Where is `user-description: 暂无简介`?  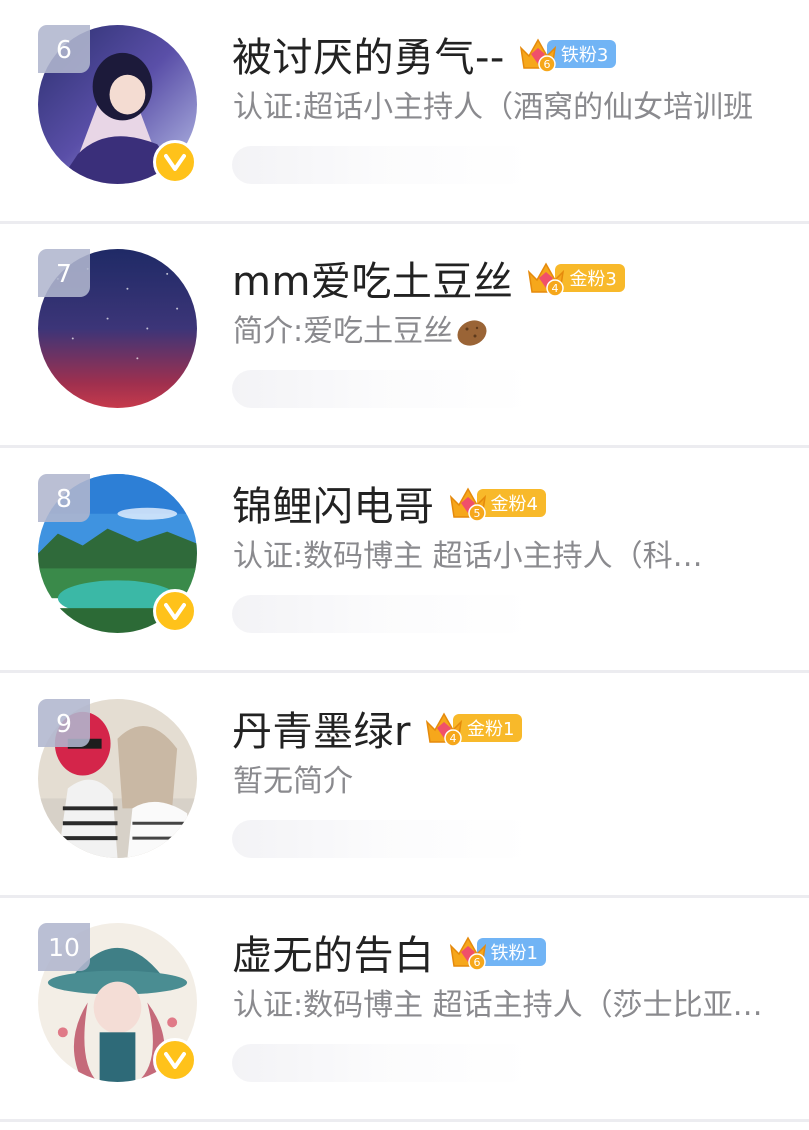 user-description: 暂无简介 is located at coordinates (293, 781).